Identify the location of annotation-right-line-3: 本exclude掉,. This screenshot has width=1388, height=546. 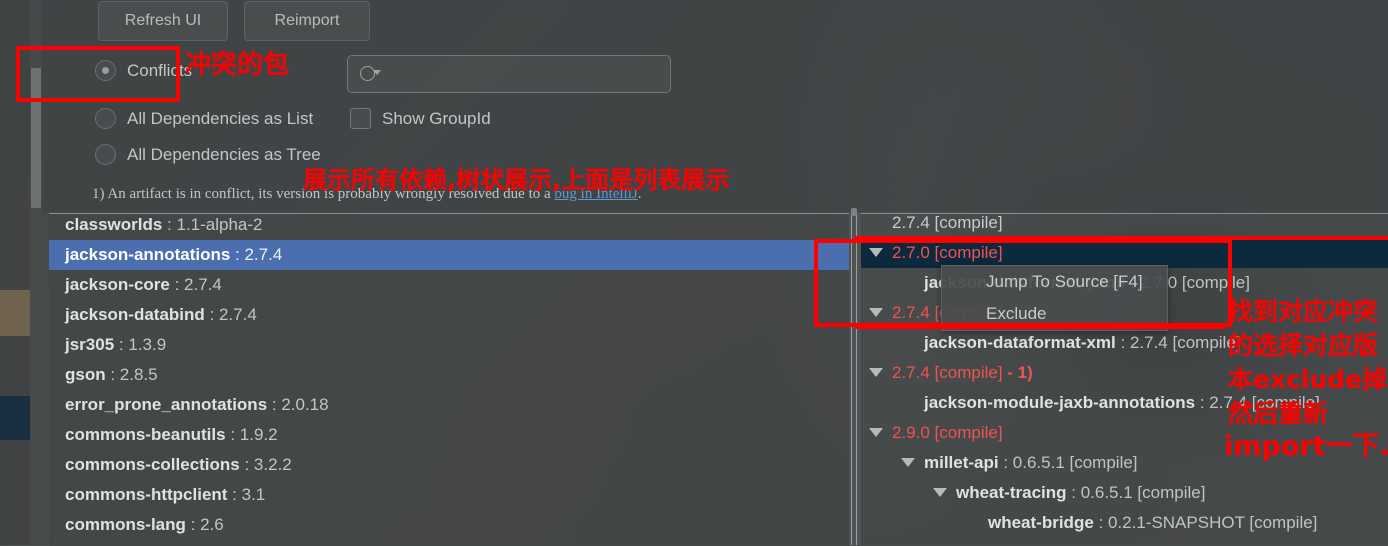
(1308, 379).